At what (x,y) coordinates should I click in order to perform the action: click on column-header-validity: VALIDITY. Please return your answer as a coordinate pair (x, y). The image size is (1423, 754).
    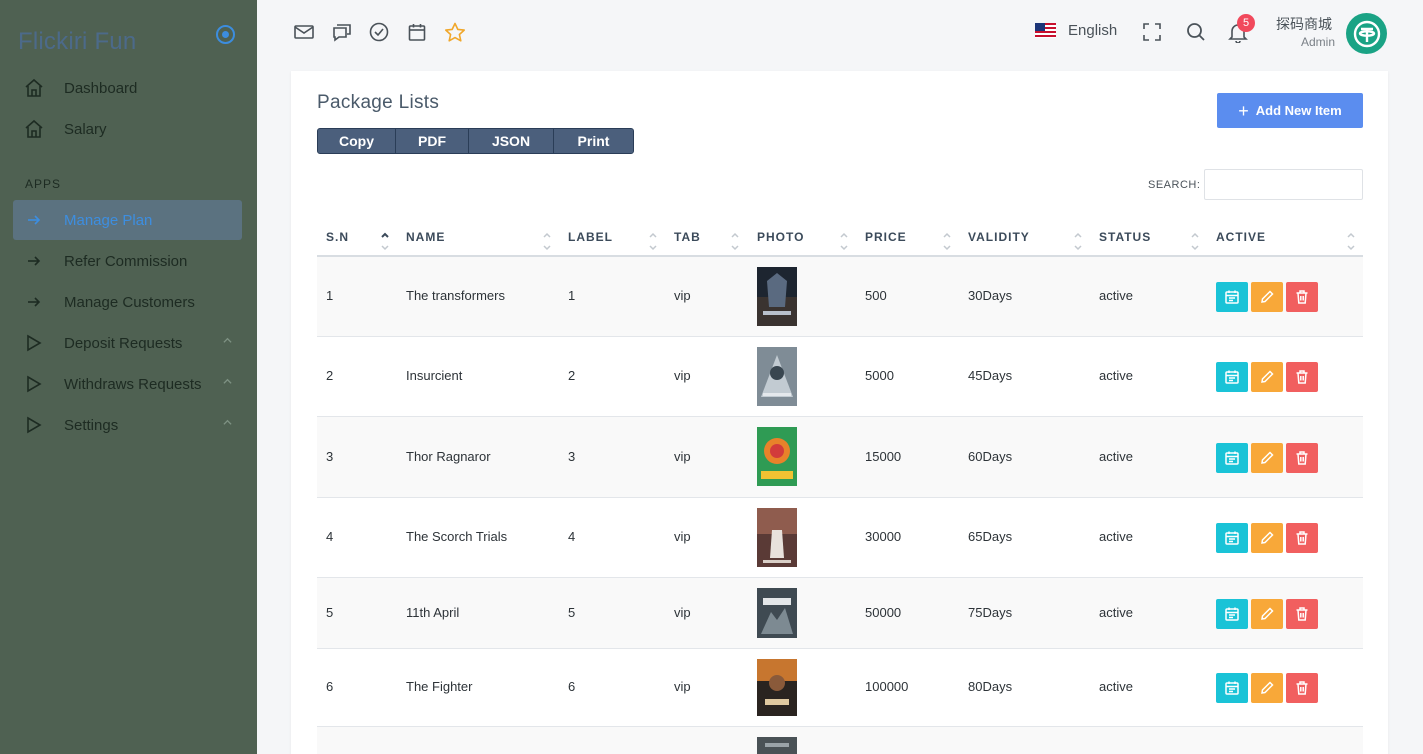
    Looking at the image, I should click on (999, 237).